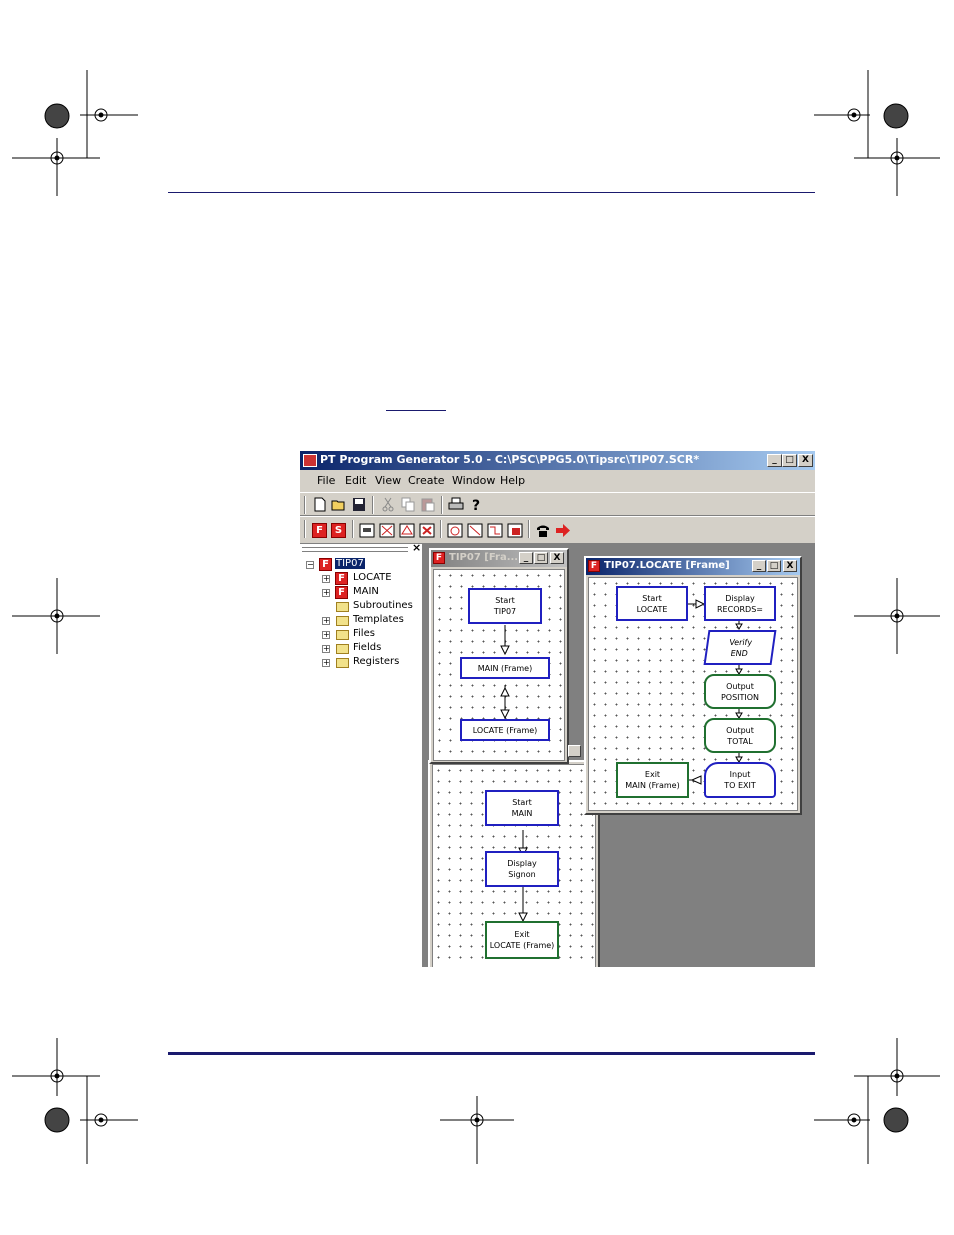  I want to click on node-label: POSITION, so click(740, 697).